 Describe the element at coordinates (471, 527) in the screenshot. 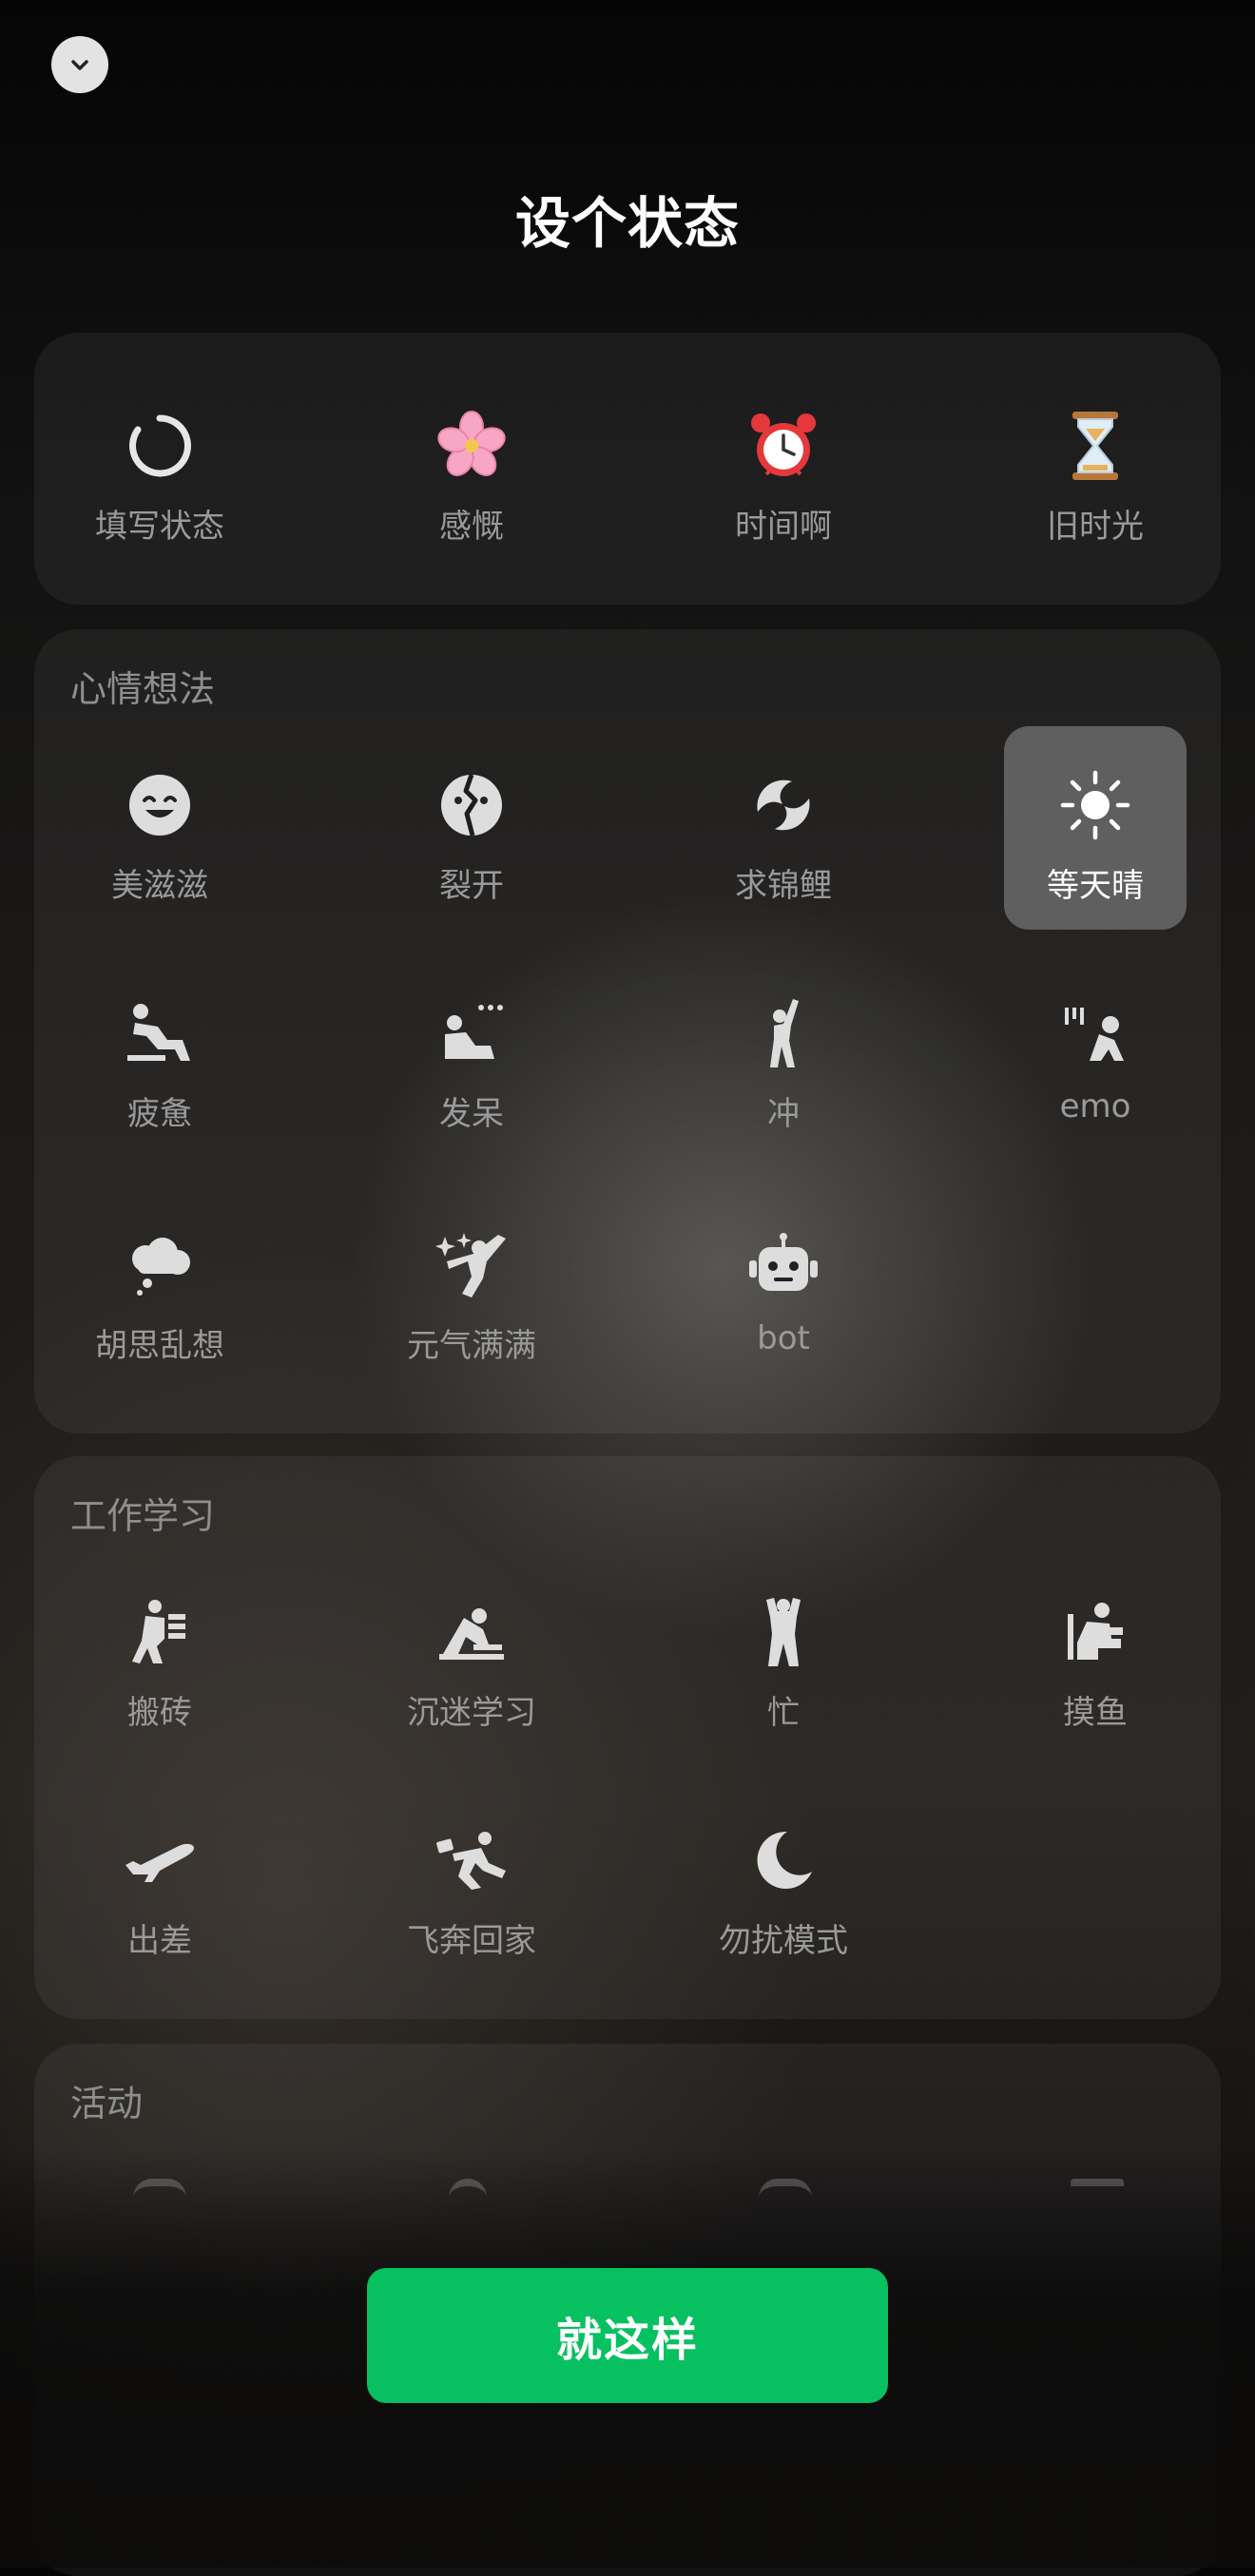

I see `status-item-label: 感慨` at that location.